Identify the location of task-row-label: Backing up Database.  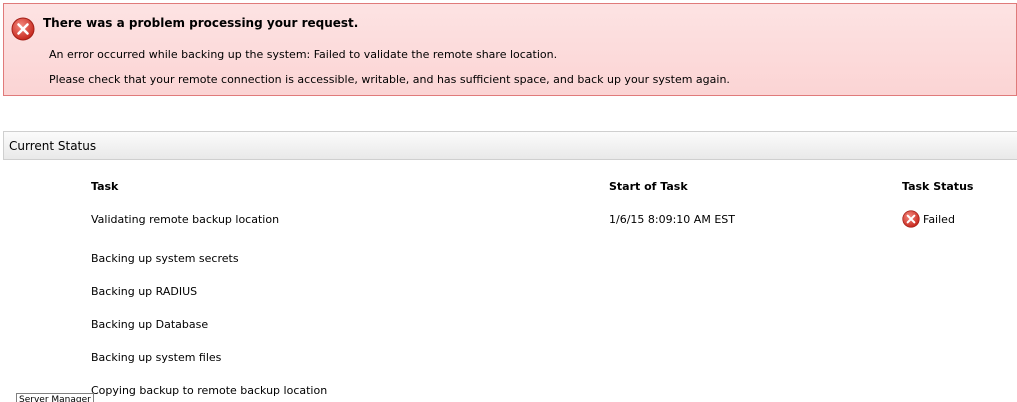
(150, 324).